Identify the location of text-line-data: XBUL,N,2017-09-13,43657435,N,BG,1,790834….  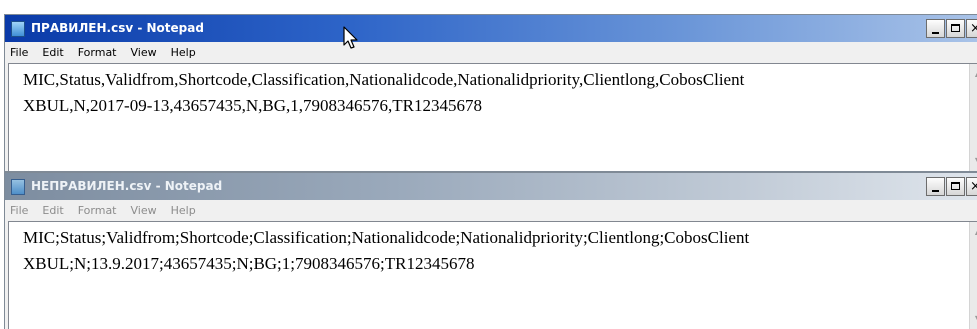
(252, 105).